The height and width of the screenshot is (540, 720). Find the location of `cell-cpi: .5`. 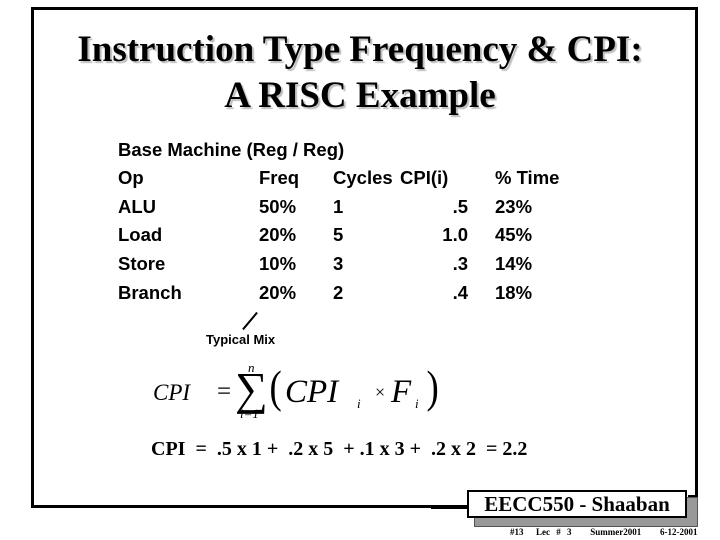

cell-cpi: .5 is located at coordinates (460, 206).